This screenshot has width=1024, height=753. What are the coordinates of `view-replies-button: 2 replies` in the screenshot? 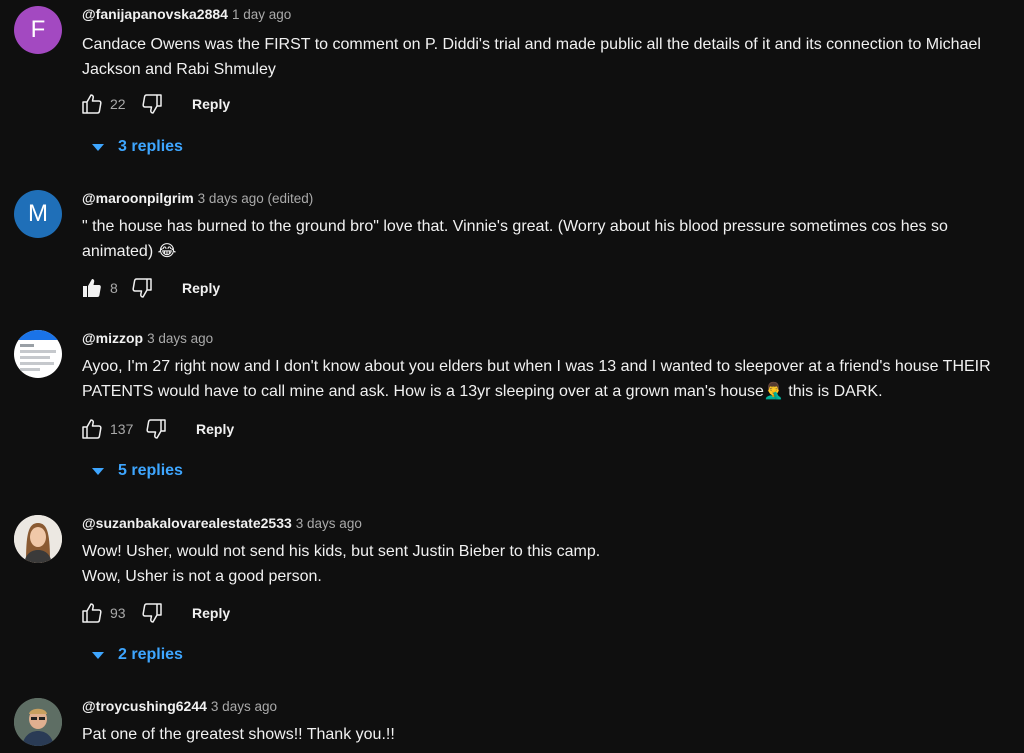 It's located at (137, 655).